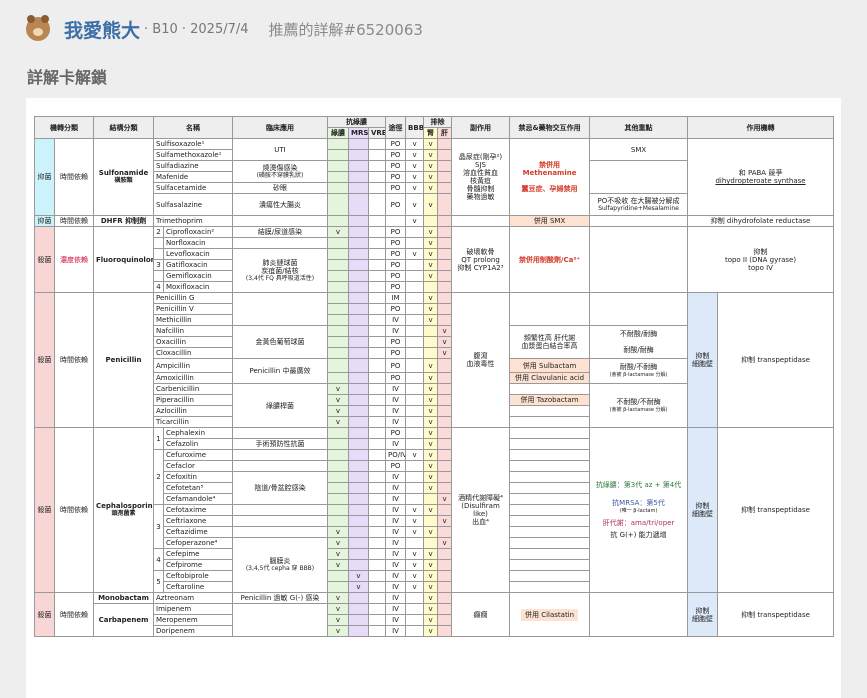  What do you see at coordinates (158, 276) in the screenshot?
I see `gen` at bounding box center [158, 276].